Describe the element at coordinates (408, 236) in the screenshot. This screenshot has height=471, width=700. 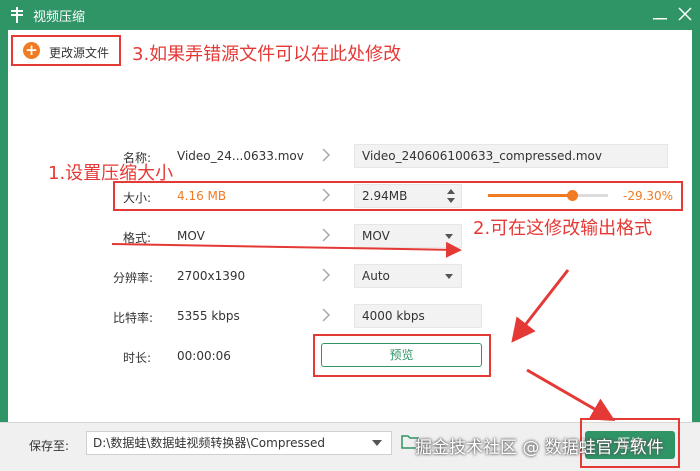
I see `format-select: MOV` at that location.